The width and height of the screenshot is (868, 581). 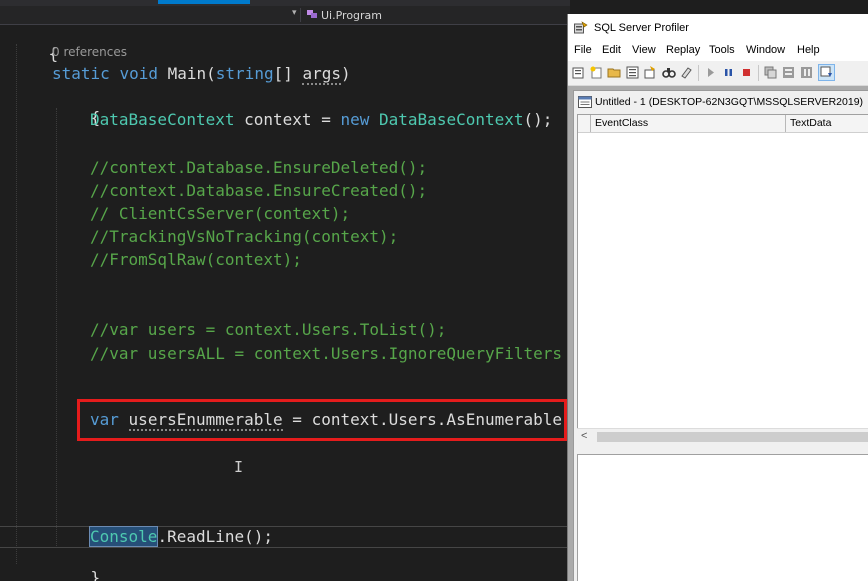 What do you see at coordinates (355, 119) in the screenshot?
I see `new-keyword: new` at bounding box center [355, 119].